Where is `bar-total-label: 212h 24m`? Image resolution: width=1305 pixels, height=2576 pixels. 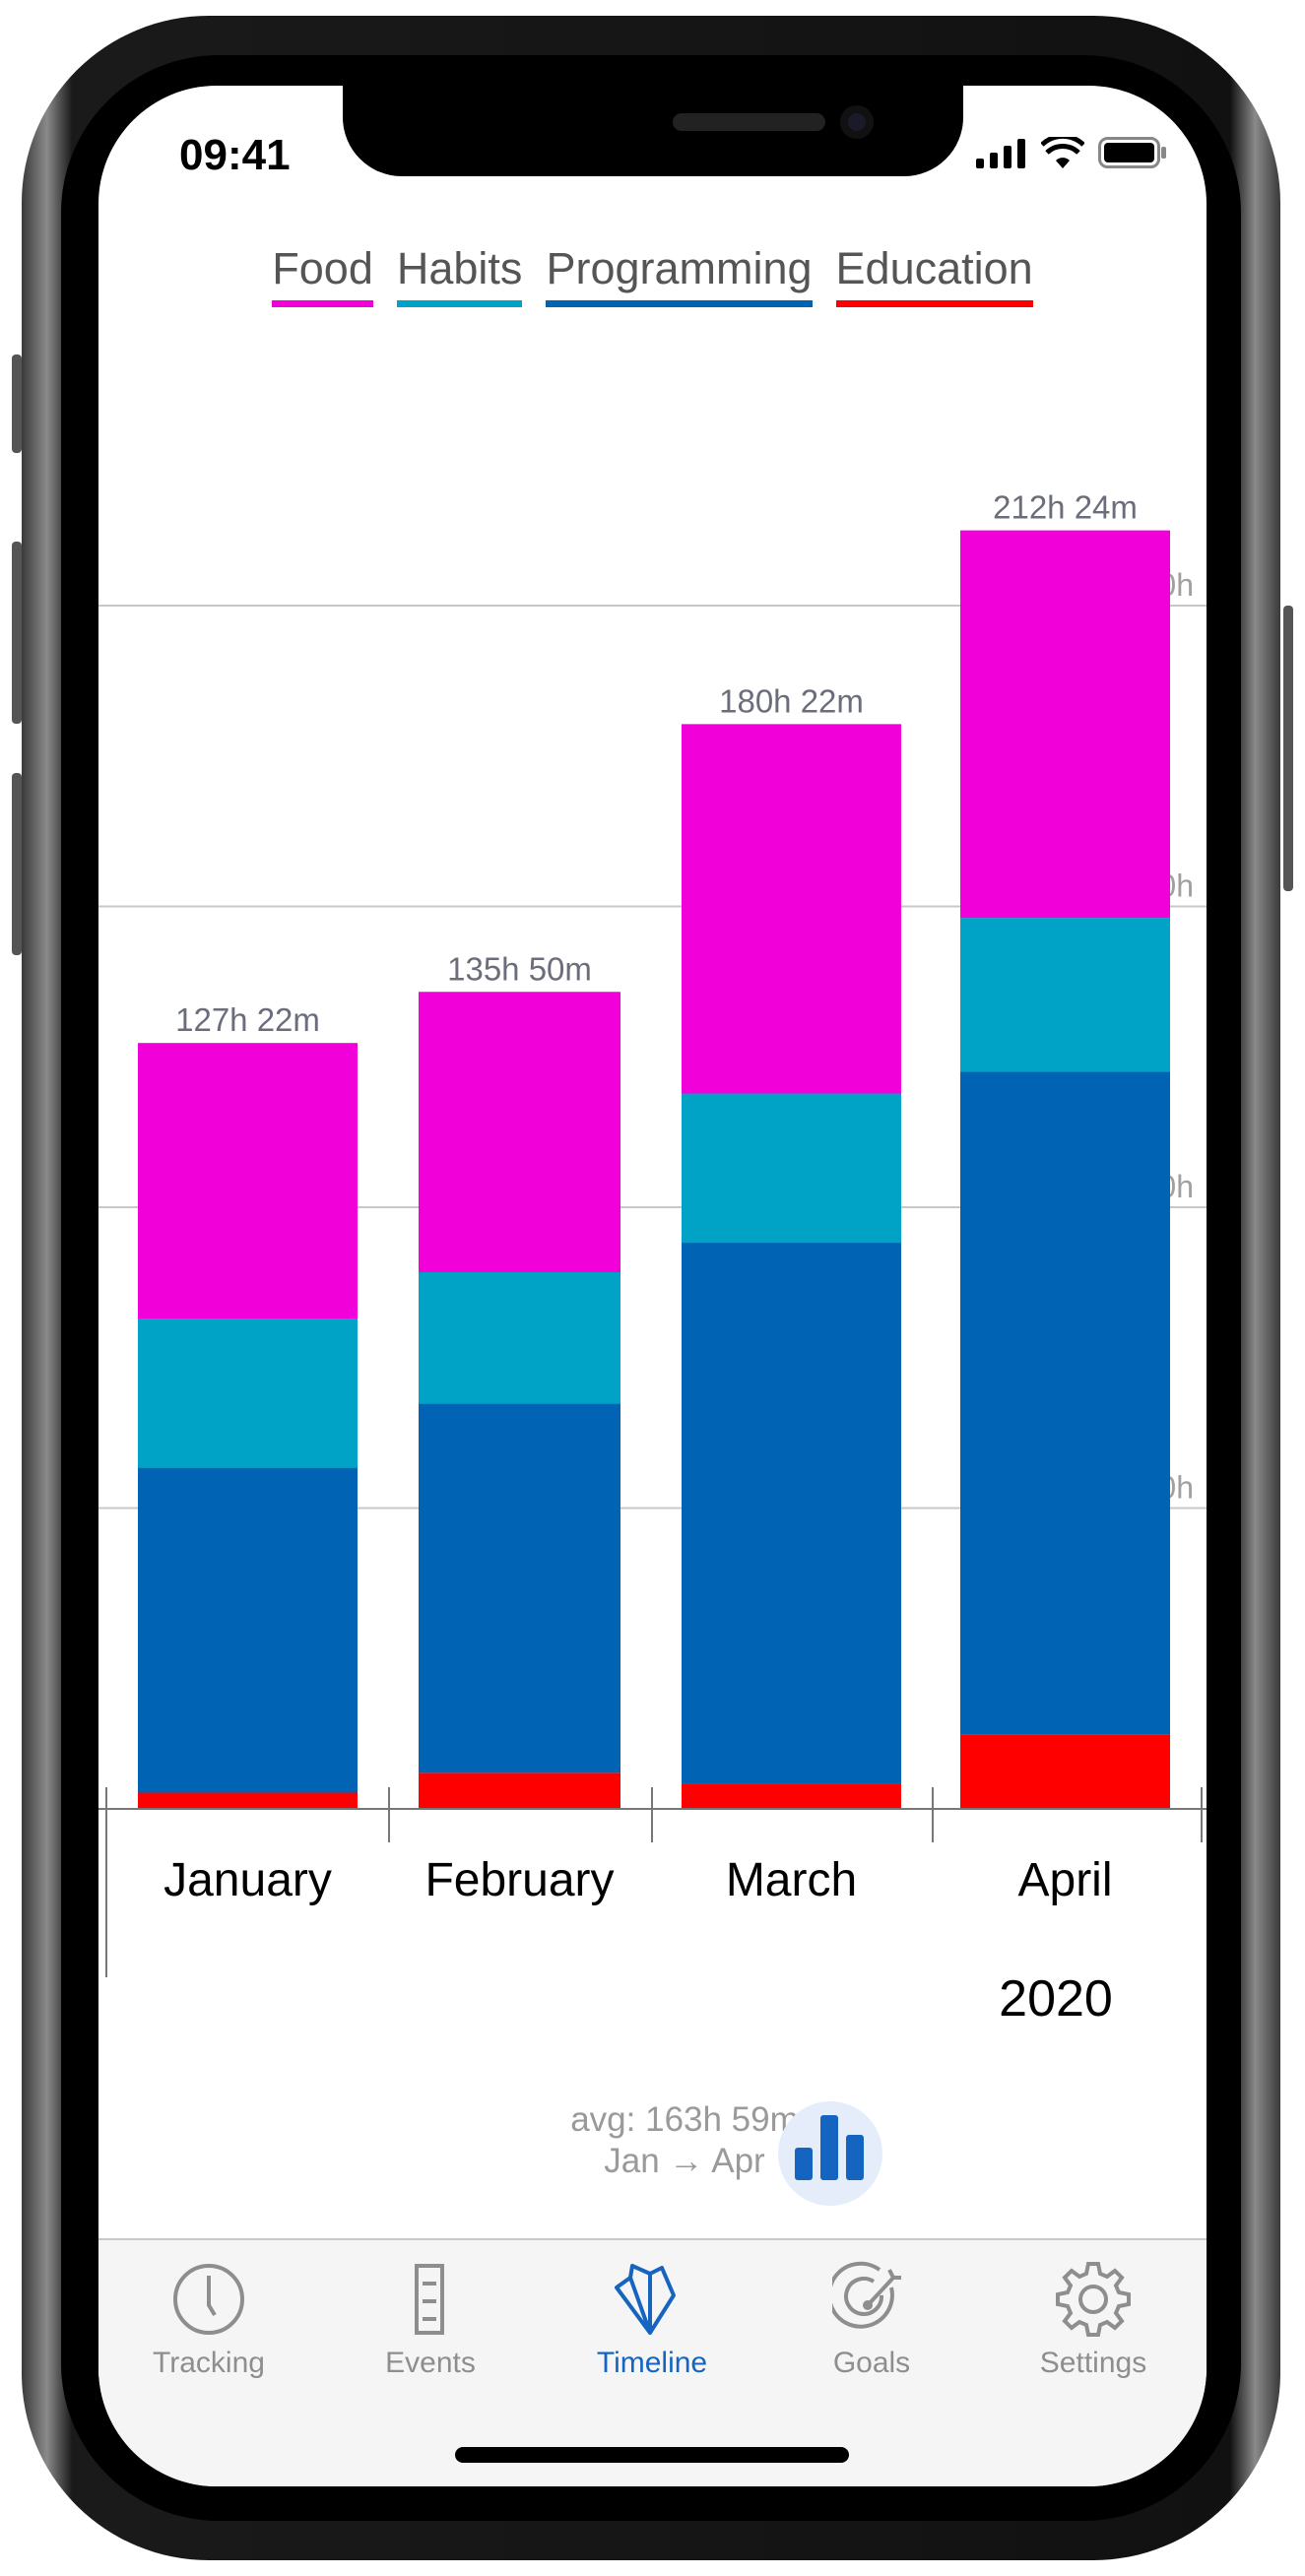
bar-total-label: 212h 24m is located at coordinates (1065, 507).